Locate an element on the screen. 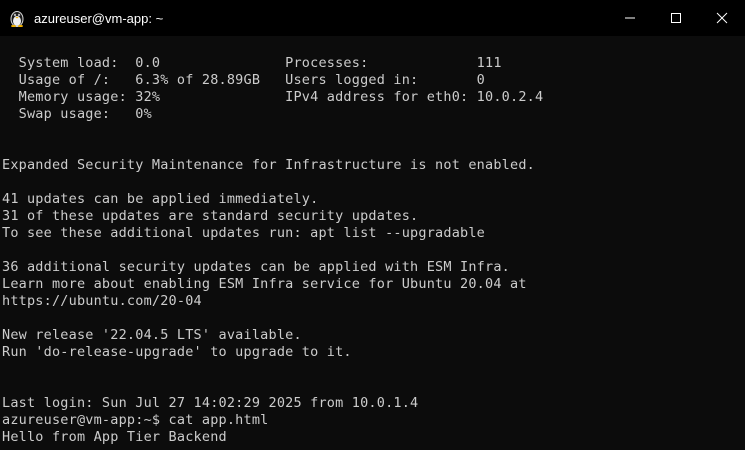 The width and height of the screenshot is (745, 450). minimize-icon is located at coordinates (630, 18).